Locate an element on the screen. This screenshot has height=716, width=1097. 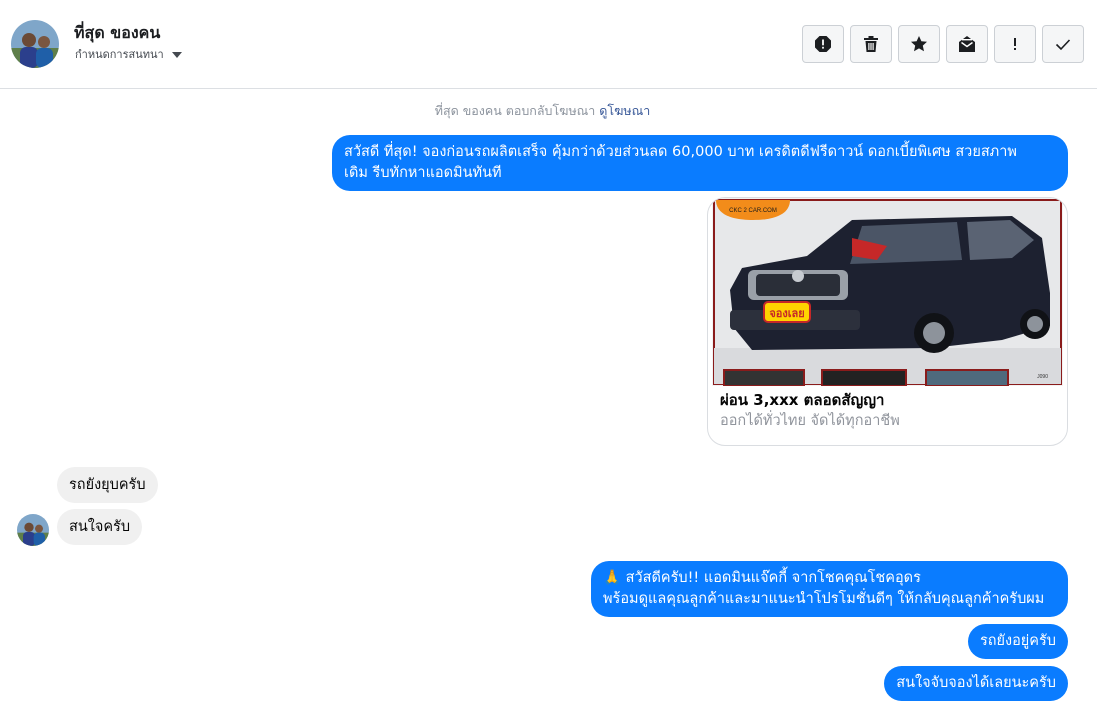
message-text-line: เดิม รีบทักหาแอดมินทันที is located at coordinates (423, 173).